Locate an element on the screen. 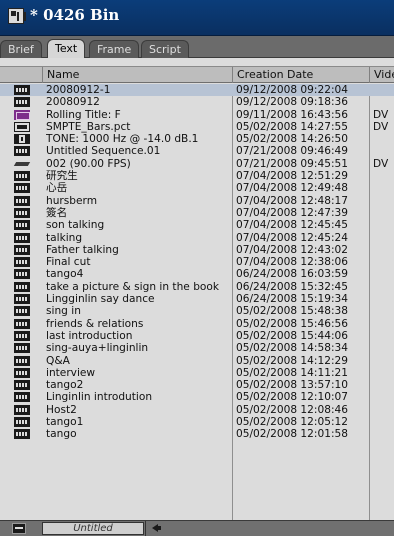 The width and height of the screenshot is (394, 536). clip-name: Final cut is located at coordinates (68, 262).